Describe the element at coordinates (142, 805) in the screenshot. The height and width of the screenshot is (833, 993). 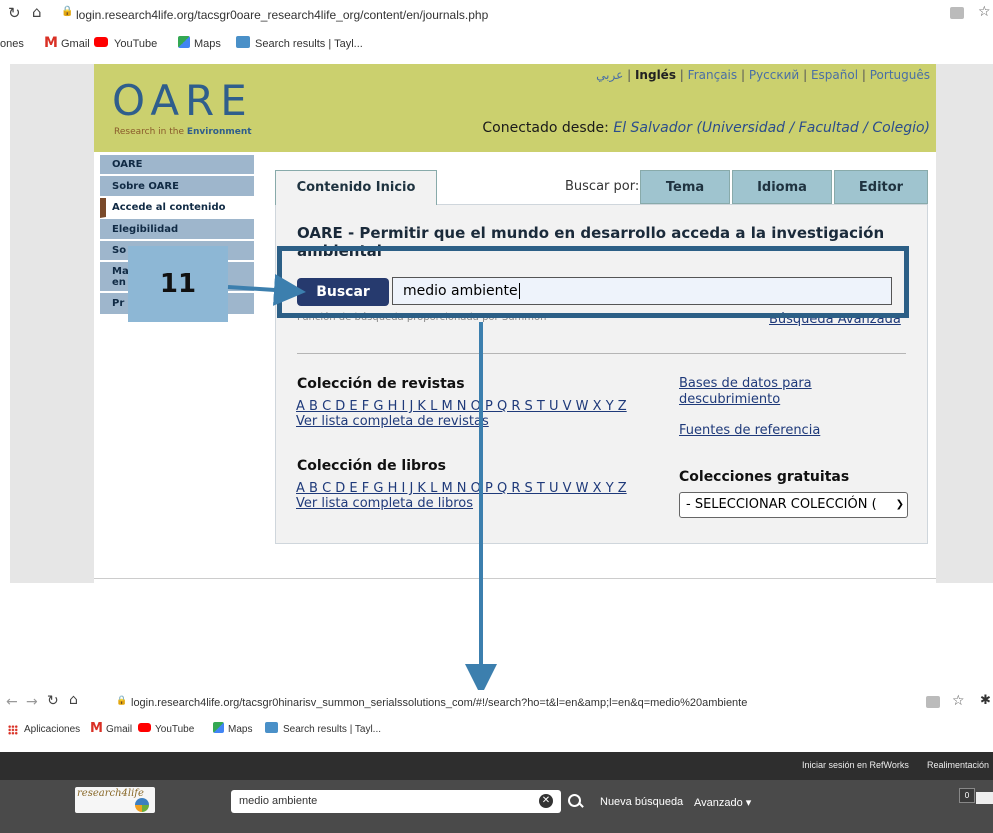
I see `globe-icon` at that location.